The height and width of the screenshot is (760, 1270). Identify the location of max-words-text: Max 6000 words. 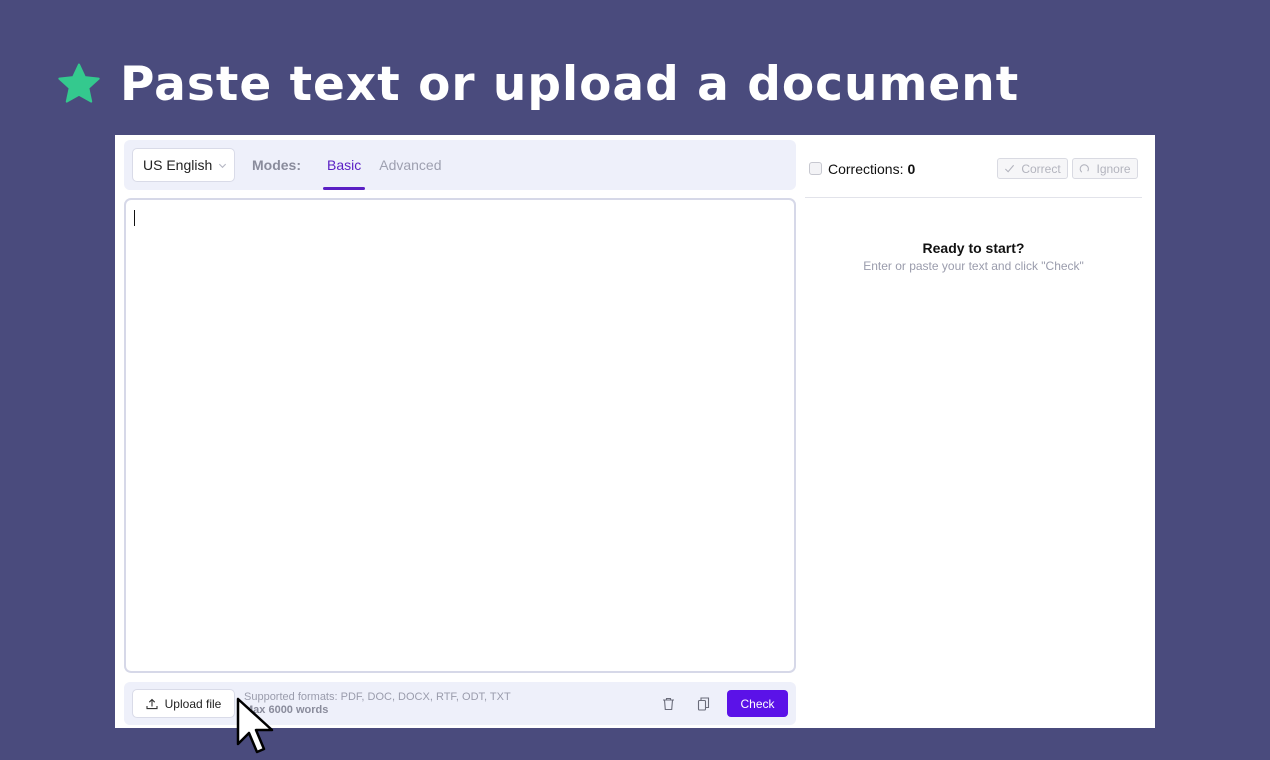
(286, 709).